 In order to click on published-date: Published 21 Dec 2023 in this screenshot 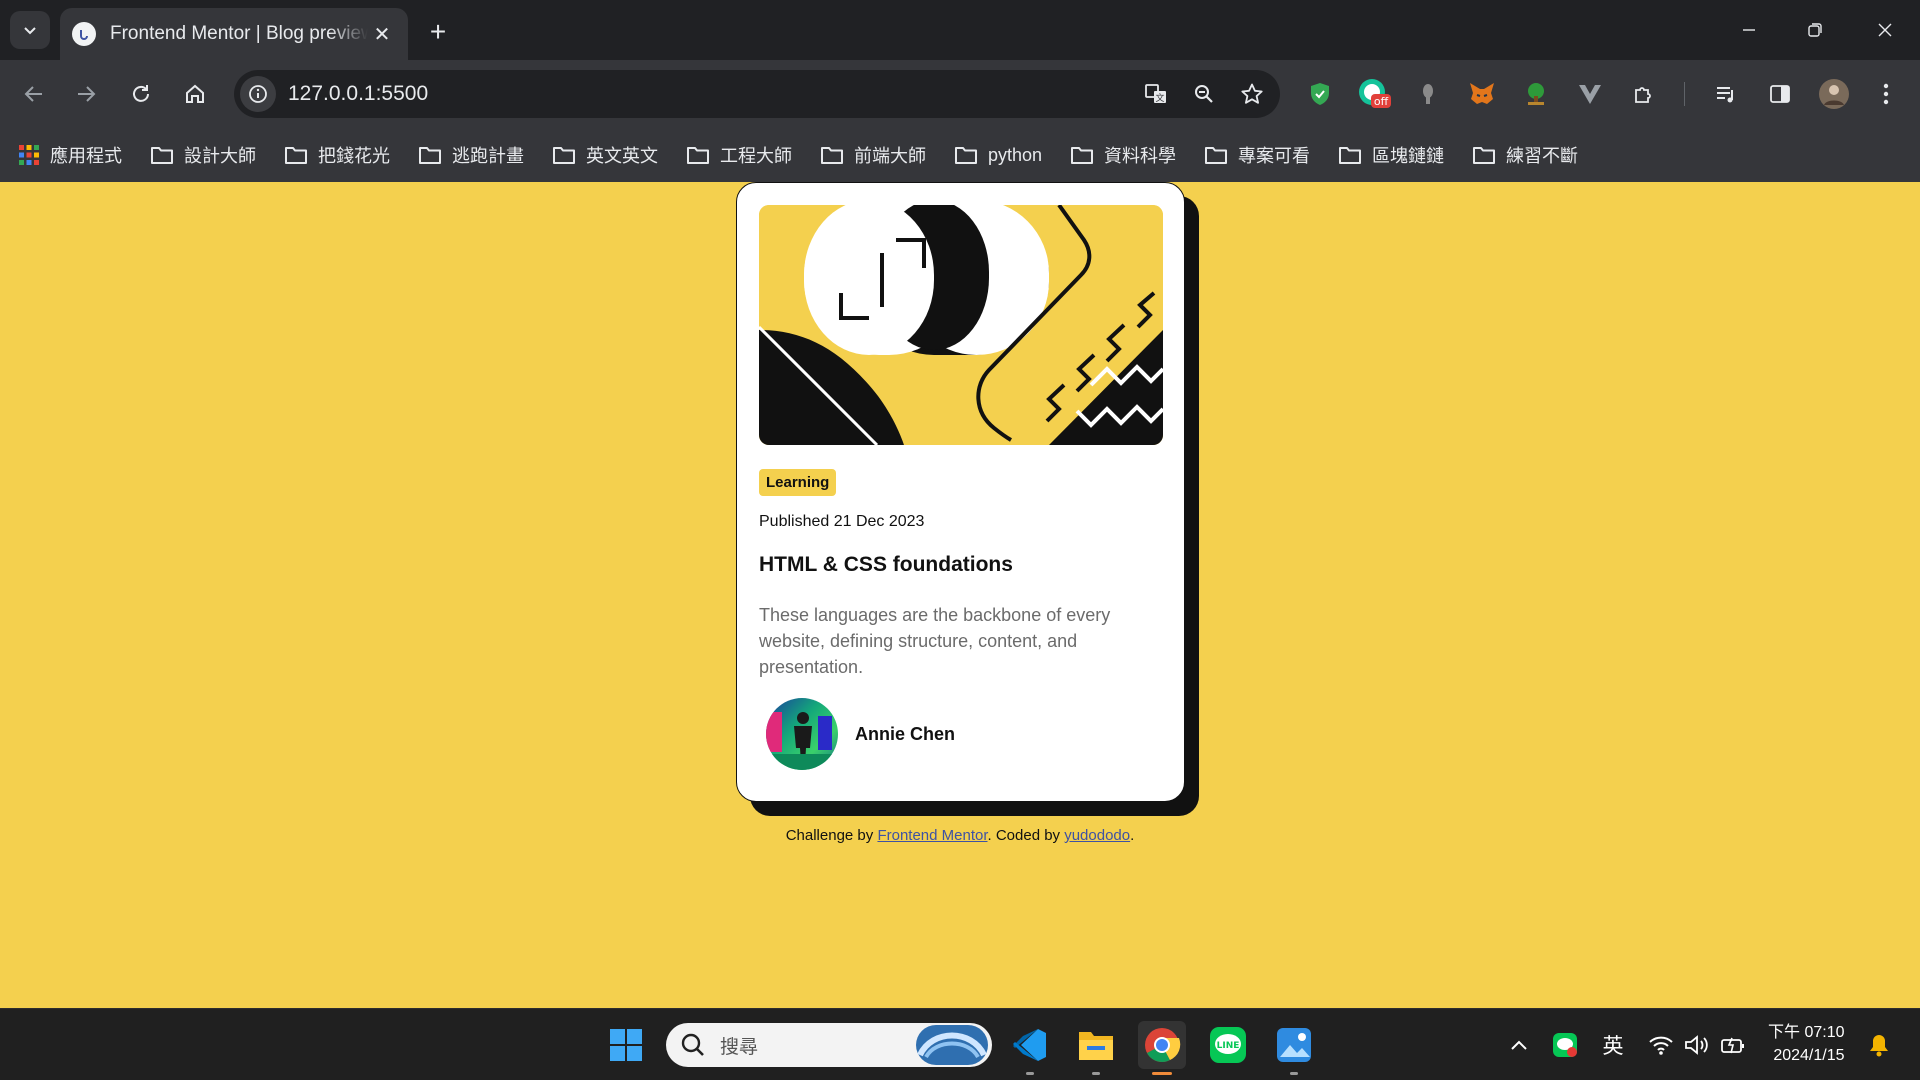, I will do `click(842, 521)`.